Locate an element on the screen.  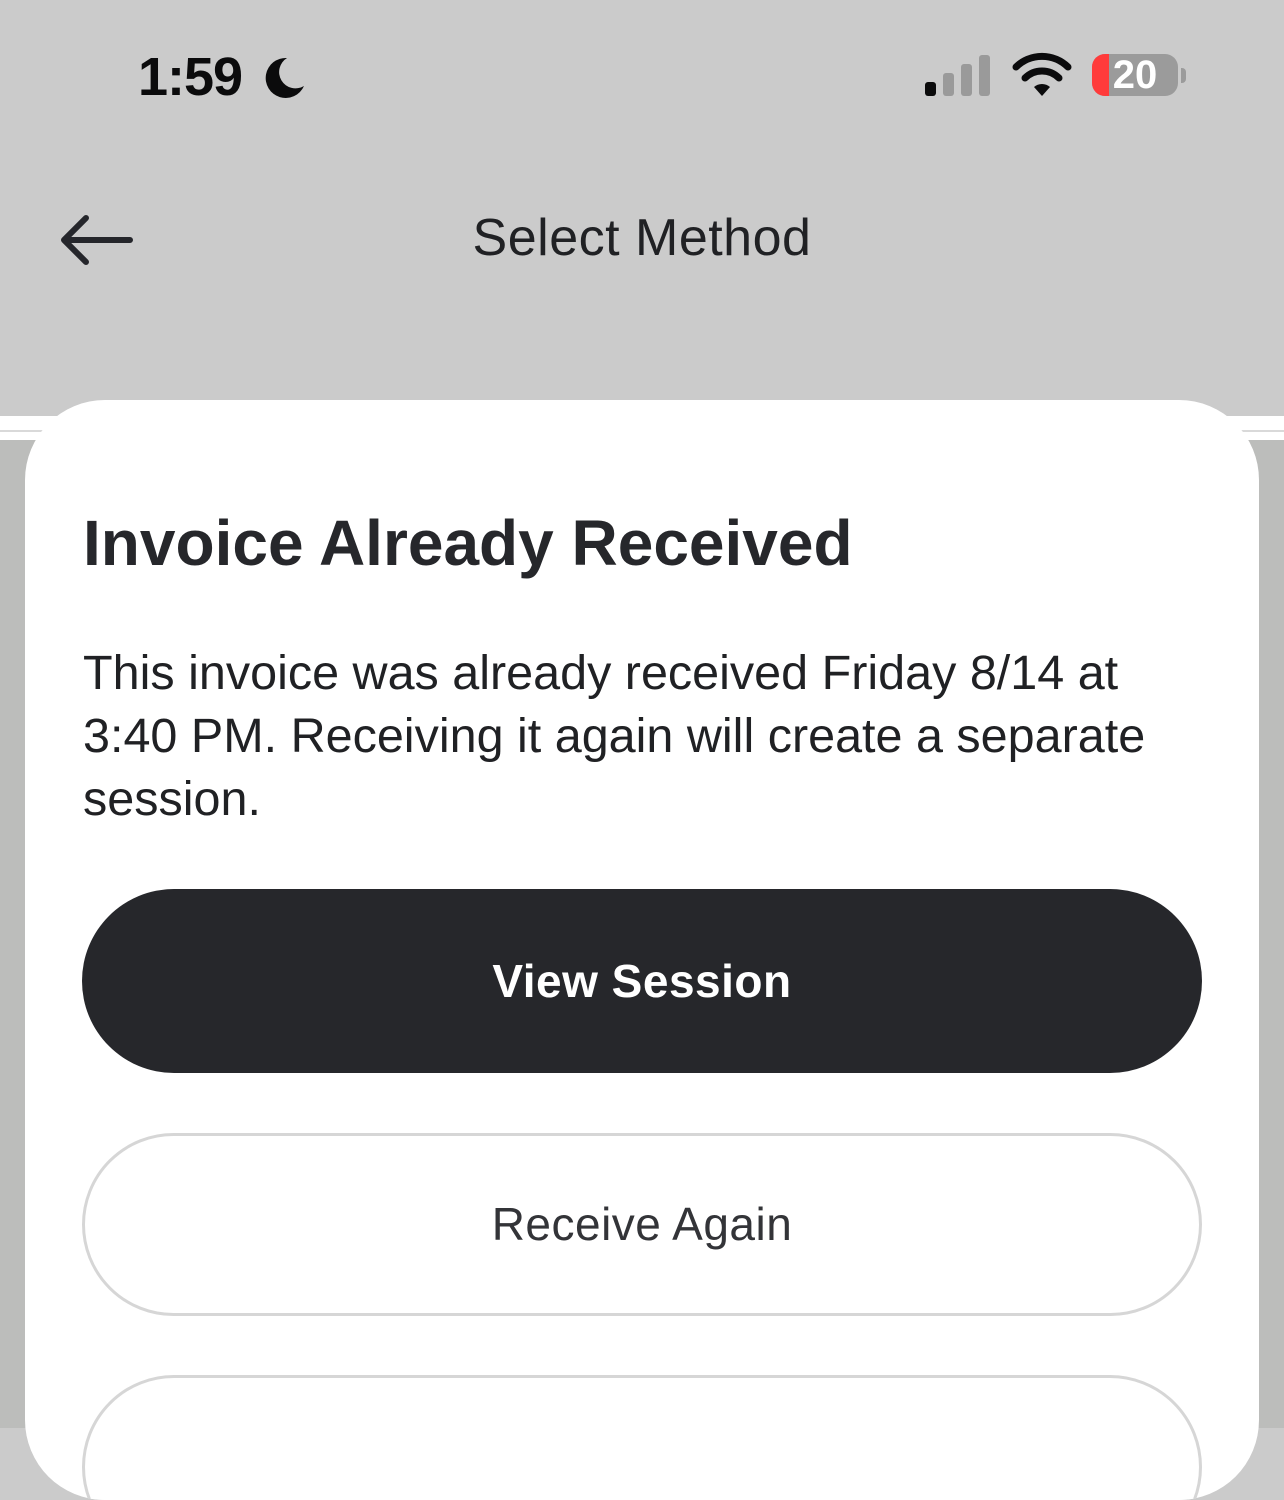
battery-icon: 20 is located at coordinates (1141, 75).